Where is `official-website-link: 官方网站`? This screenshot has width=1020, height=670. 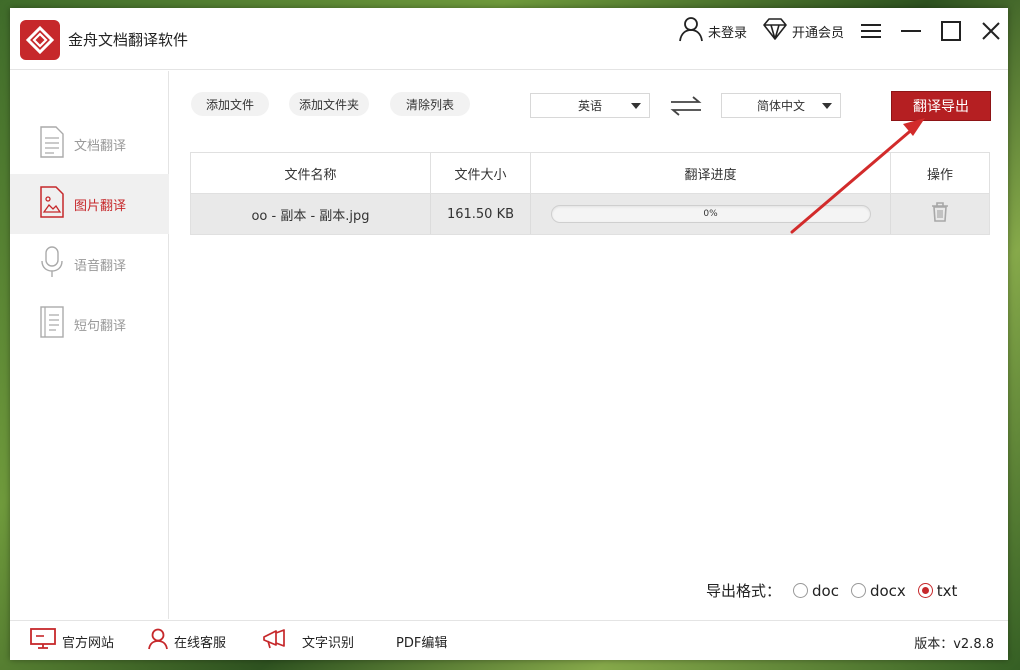 official-website-link: 官方网站 is located at coordinates (72, 641).